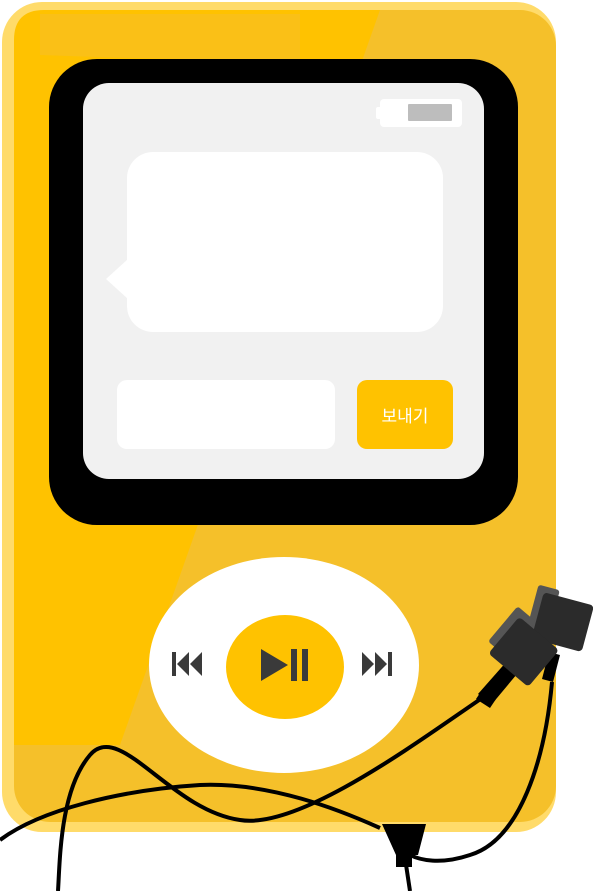 Image resolution: width=593 pixels, height=891 pixels. What do you see at coordinates (378, 113) in the screenshot?
I see `battery-tip` at bounding box center [378, 113].